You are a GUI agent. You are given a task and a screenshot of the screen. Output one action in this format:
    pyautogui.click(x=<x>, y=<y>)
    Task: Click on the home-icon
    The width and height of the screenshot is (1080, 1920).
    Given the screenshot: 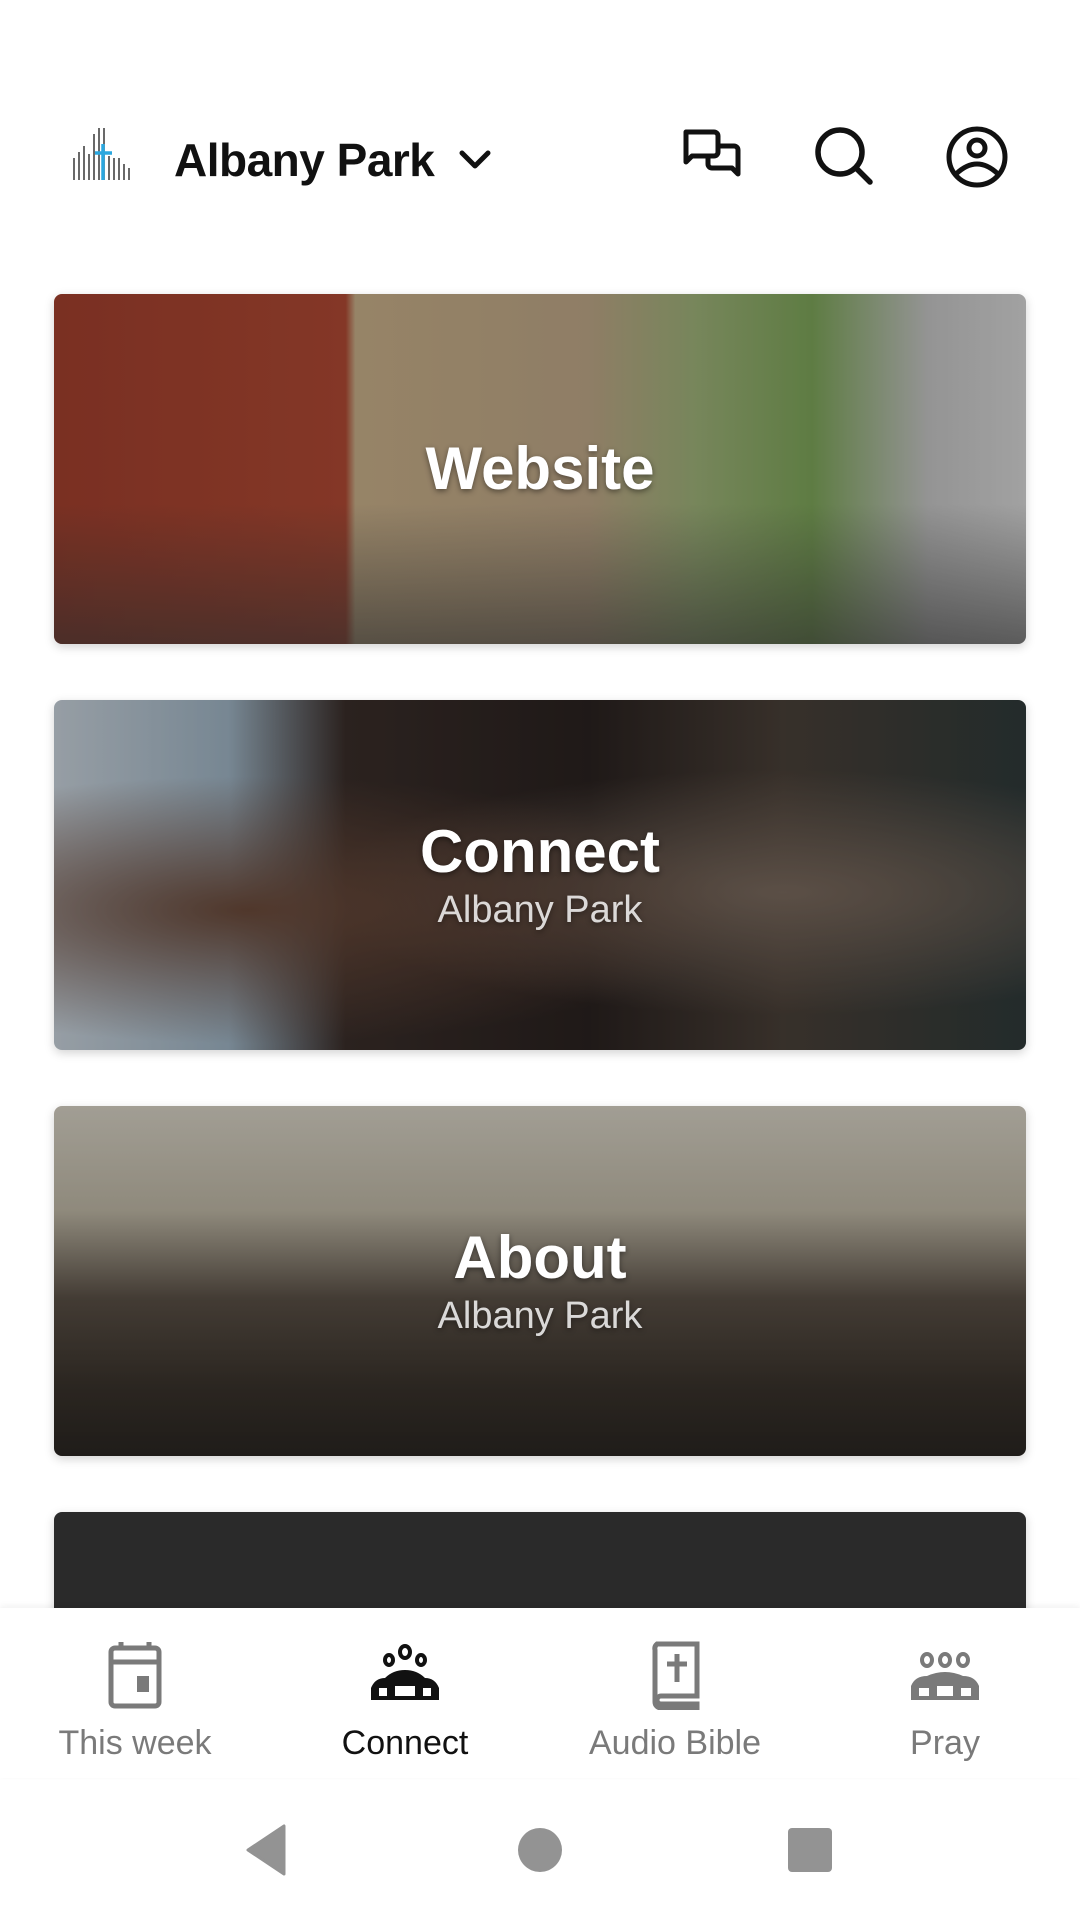 What is the action you would take?
    pyautogui.click(x=540, y=1850)
    